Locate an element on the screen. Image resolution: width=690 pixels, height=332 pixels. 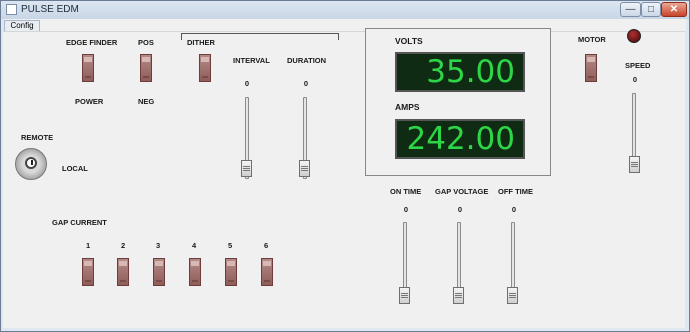
speed-label: SPEED is located at coordinates (638, 65).